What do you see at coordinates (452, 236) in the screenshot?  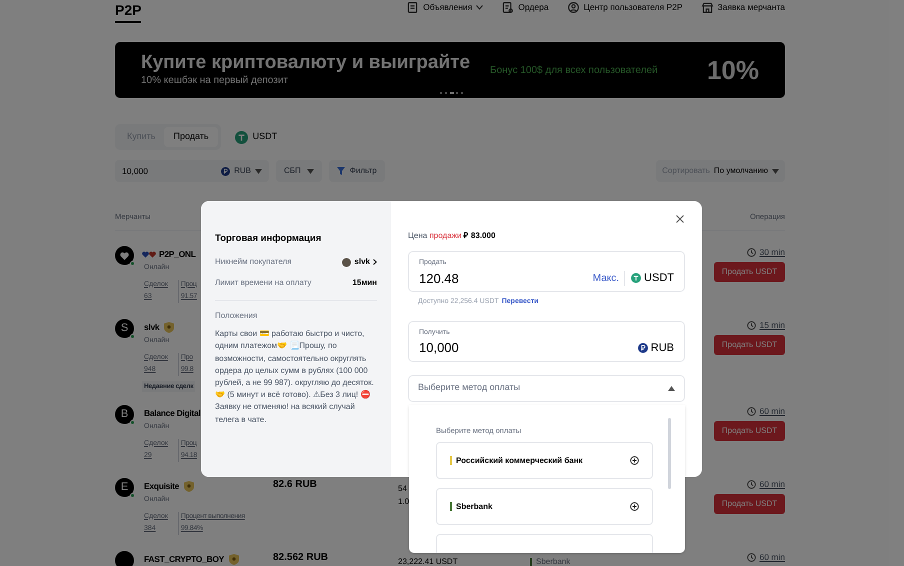 I see `price-line: Цена продажи ₽ 83.000` at bounding box center [452, 236].